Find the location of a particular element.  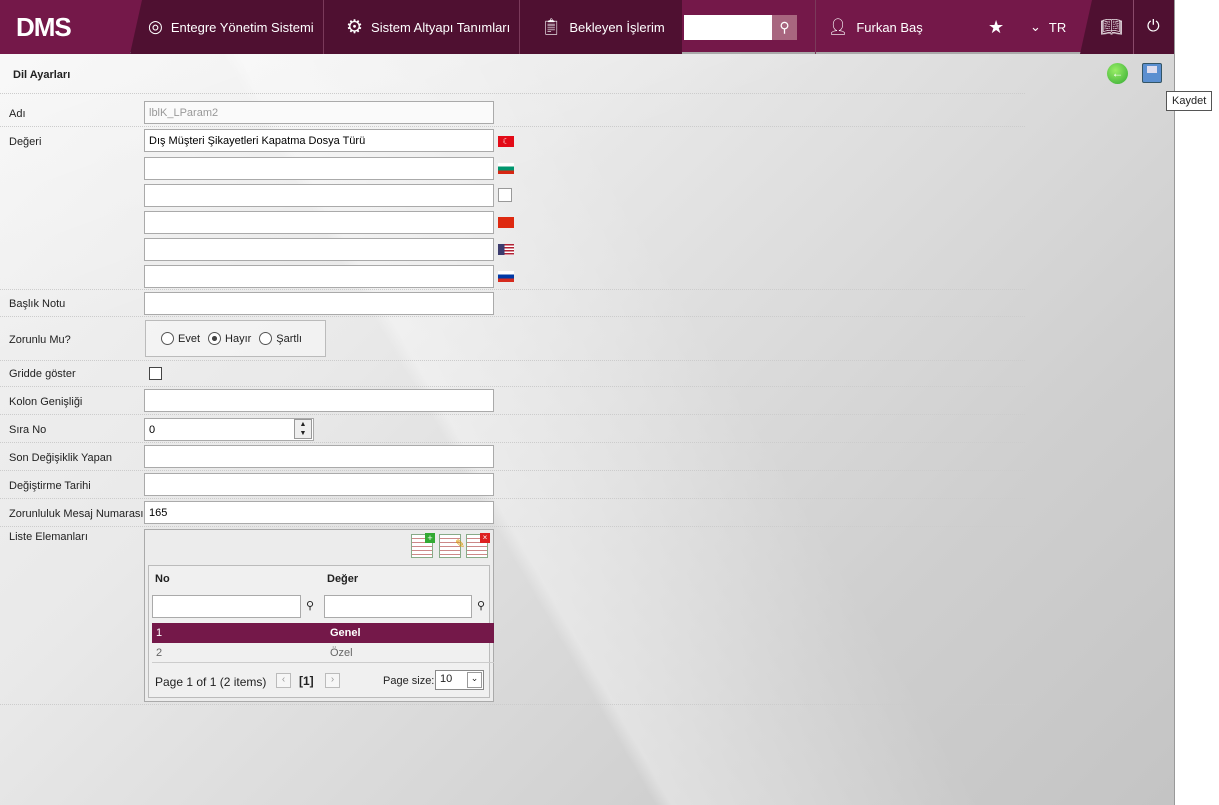

page-size-select: 10 ⌄ is located at coordinates (459, 680).